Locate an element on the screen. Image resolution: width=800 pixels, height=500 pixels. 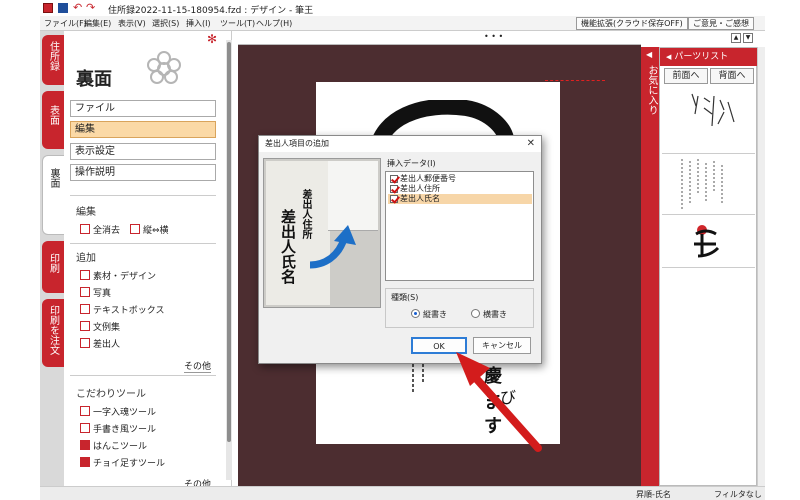
tab-print: 印刷 is located at coordinates (53, 267).